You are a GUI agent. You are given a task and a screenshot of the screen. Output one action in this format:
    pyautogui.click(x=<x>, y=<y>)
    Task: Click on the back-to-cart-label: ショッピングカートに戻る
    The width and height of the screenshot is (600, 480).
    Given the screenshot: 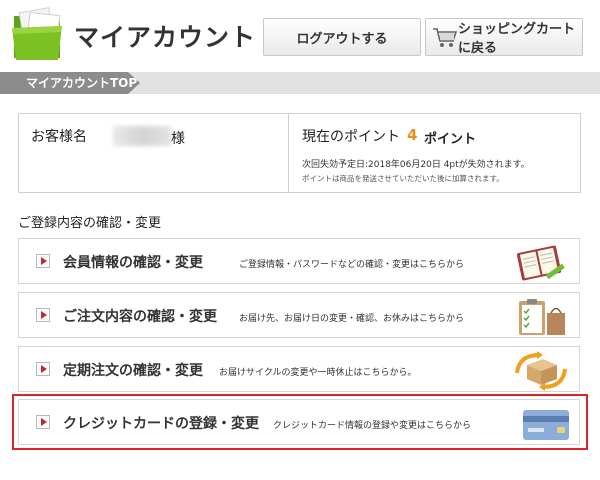 What is the action you would take?
    pyautogui.click(x=517, y=39)
    